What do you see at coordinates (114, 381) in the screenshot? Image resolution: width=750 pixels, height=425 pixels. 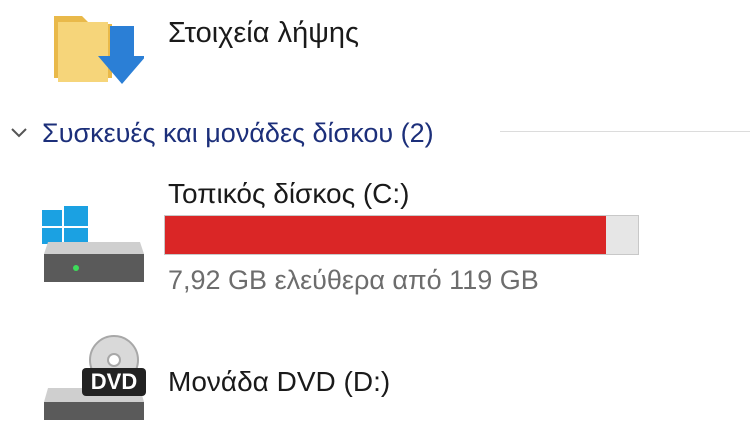 I see `dvd-icon-label: DVD` at bounding box center [114, 381].